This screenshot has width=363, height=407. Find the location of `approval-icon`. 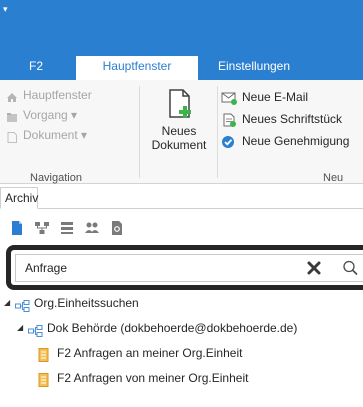

approval-icon is located at coordinates (229, 141).